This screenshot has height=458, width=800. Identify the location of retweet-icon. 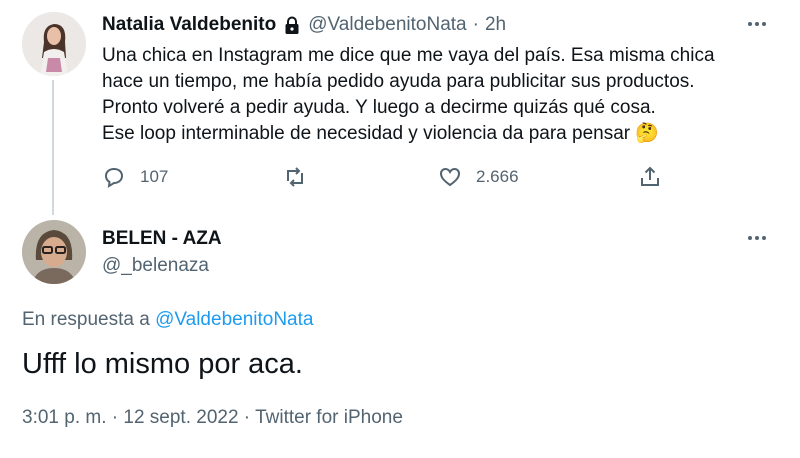
(295, 177).